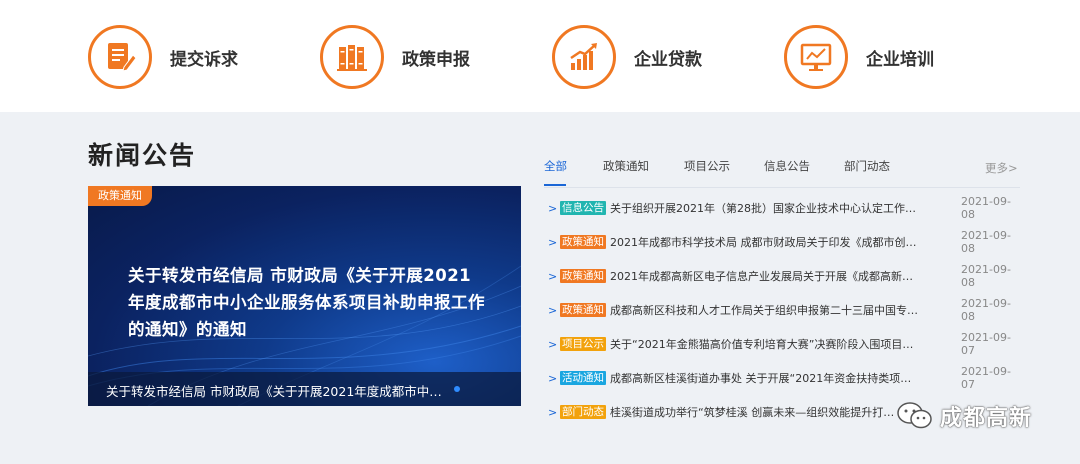  Describe the element at coordinates (584, 57) in the screenshot. I see `growth-chart-icon` at that location.